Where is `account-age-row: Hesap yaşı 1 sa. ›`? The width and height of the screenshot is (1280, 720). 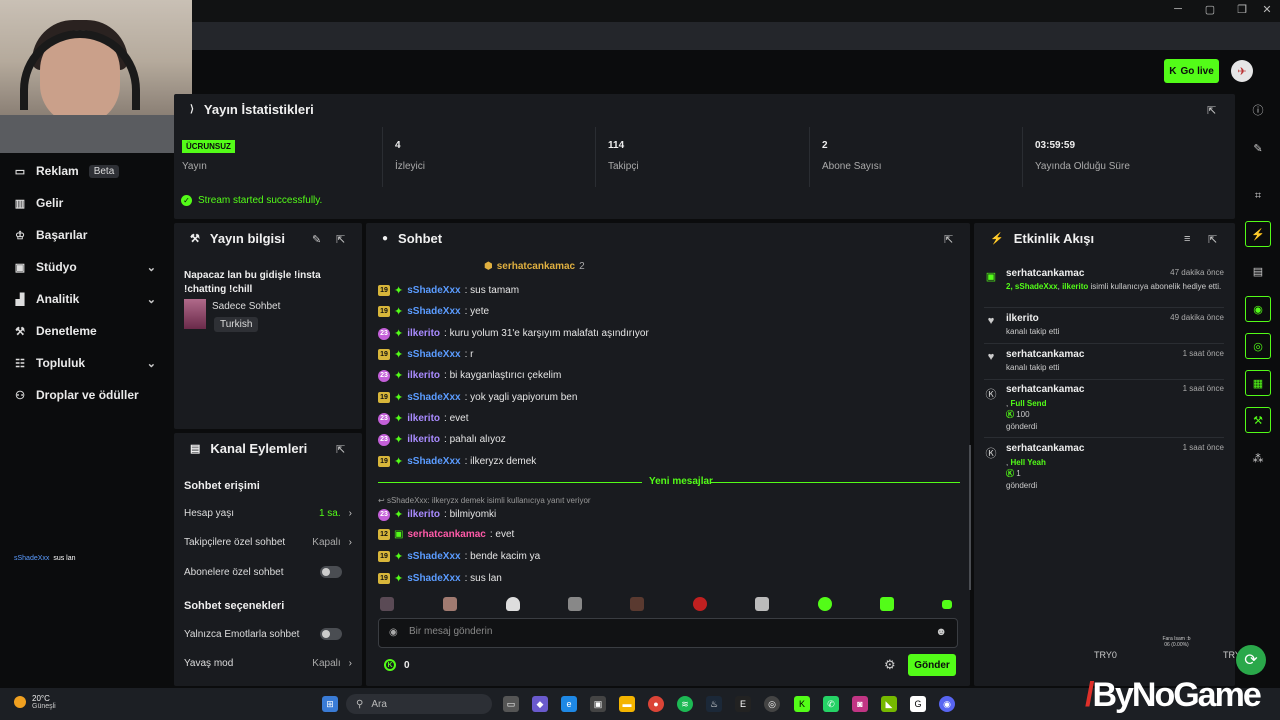 account-age-row: Hesap yaşı 1 sa. › is located at coordinates (268, 513).